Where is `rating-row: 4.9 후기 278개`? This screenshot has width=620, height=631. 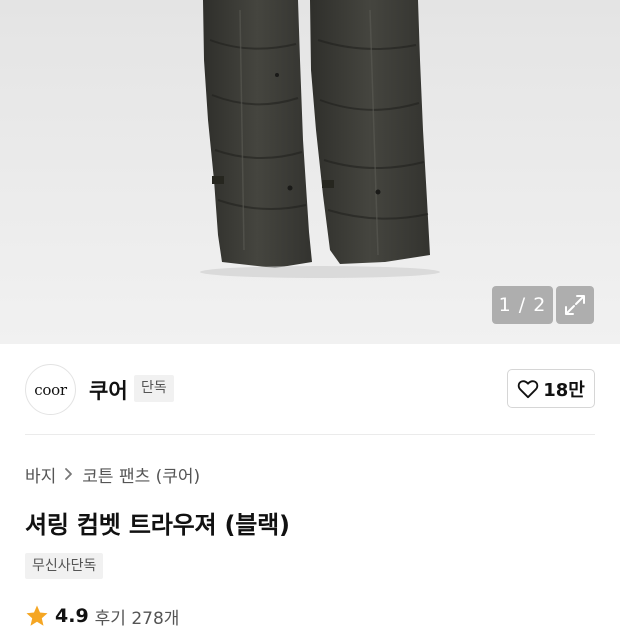 rating-row: 4.9 후기 278개 is located at coordinates (102, 616).